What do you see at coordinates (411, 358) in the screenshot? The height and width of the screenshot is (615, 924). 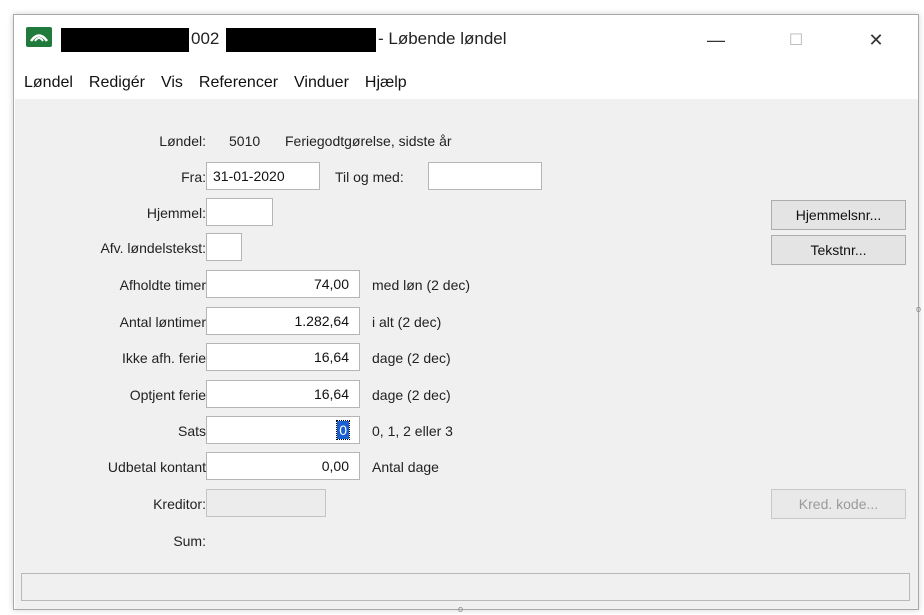 I see `ikke-afh-ferie-unit: dage (2 dec)` at bounding box center [411, 358].